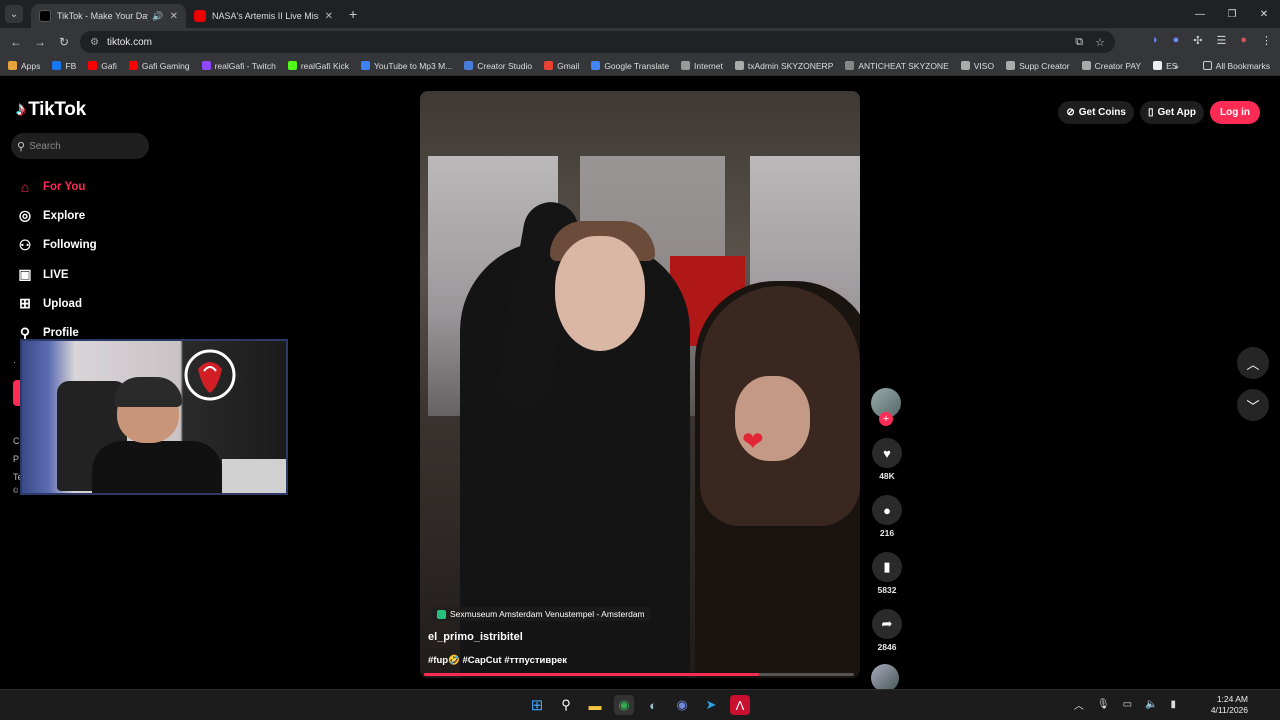  What do you see at coordinates (200, 16) in the screenshot?
I see `youtube-favicon-icon` at bounding box center [200, 16].